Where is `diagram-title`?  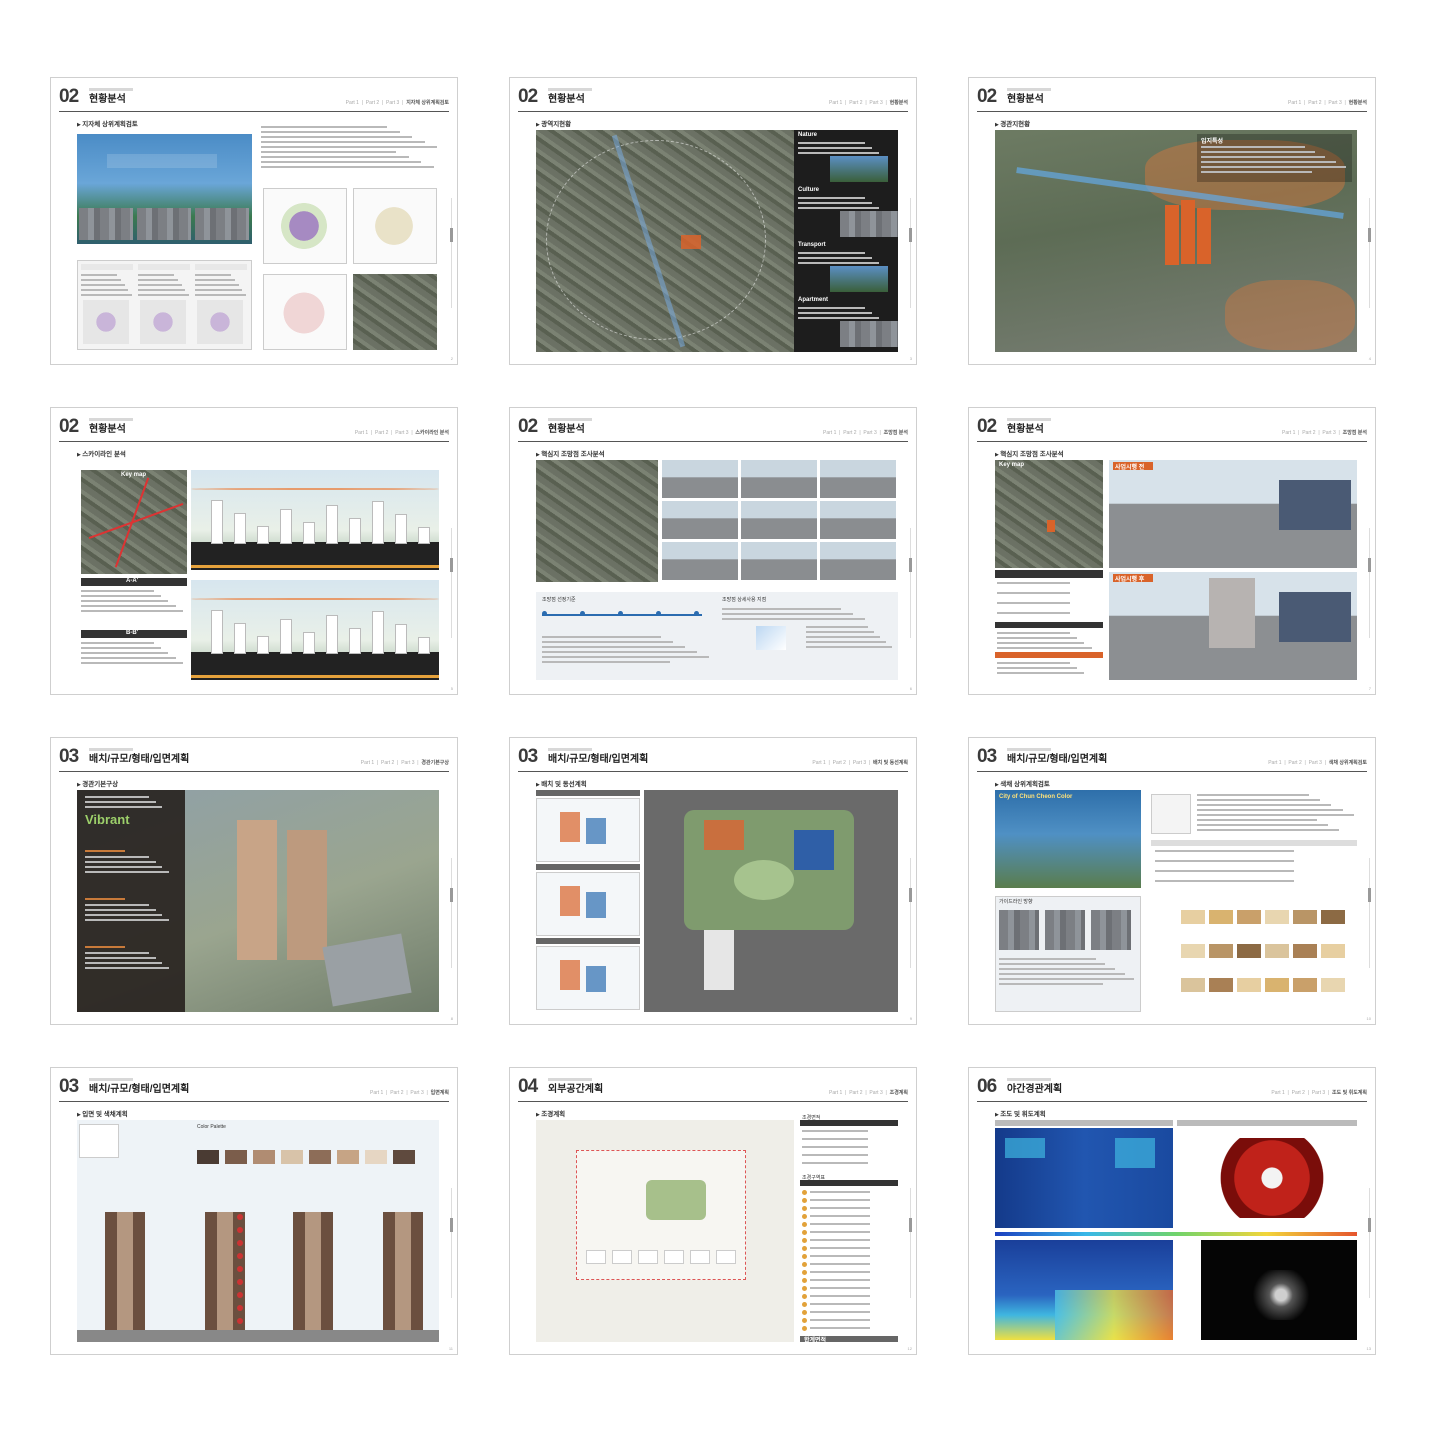
diagram-title is located at coordinates (588, 793).